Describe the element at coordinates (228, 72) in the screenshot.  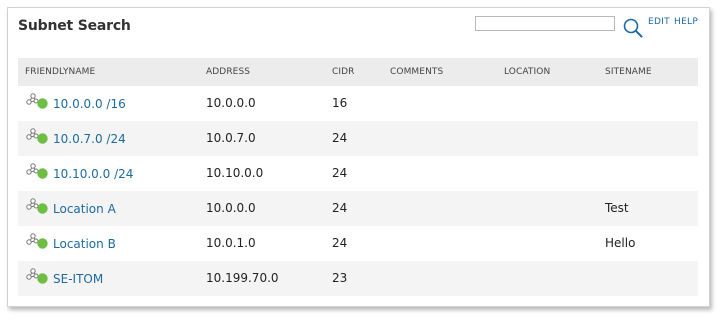
I see `header-address: ADDRESS` at that location.